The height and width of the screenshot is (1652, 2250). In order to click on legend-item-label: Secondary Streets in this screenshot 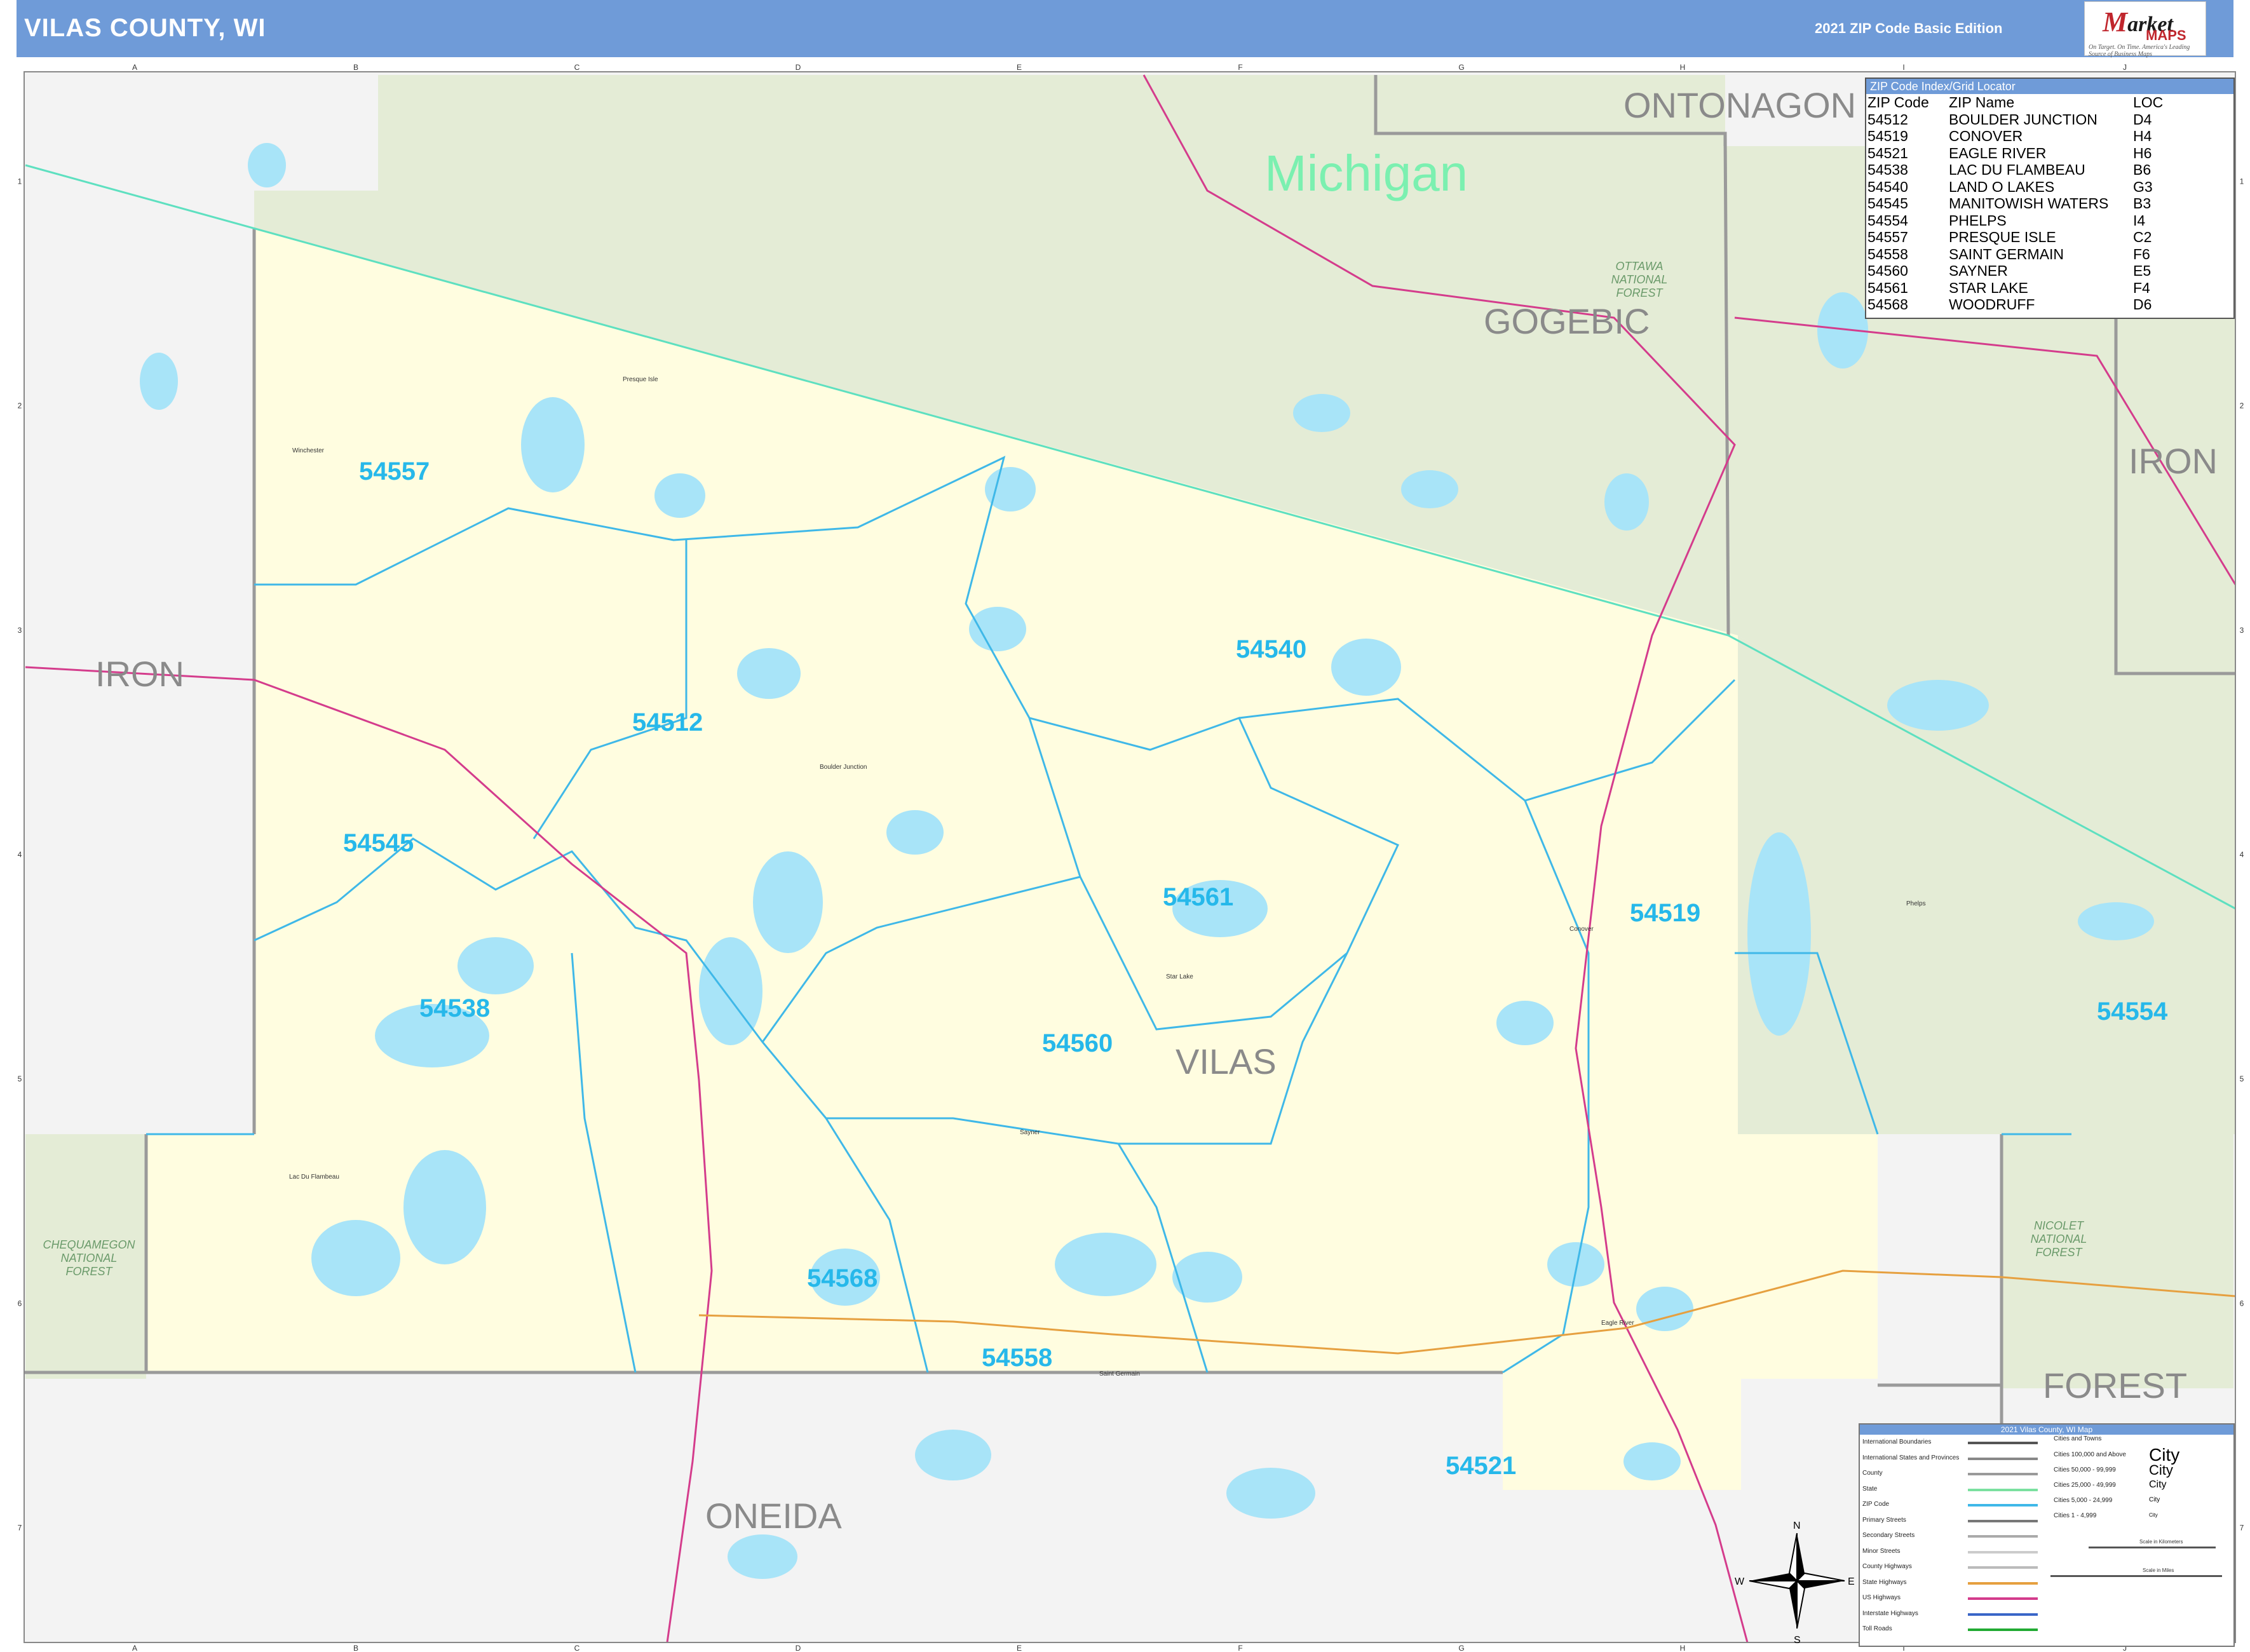, I will do `click(1888, 1536)`.